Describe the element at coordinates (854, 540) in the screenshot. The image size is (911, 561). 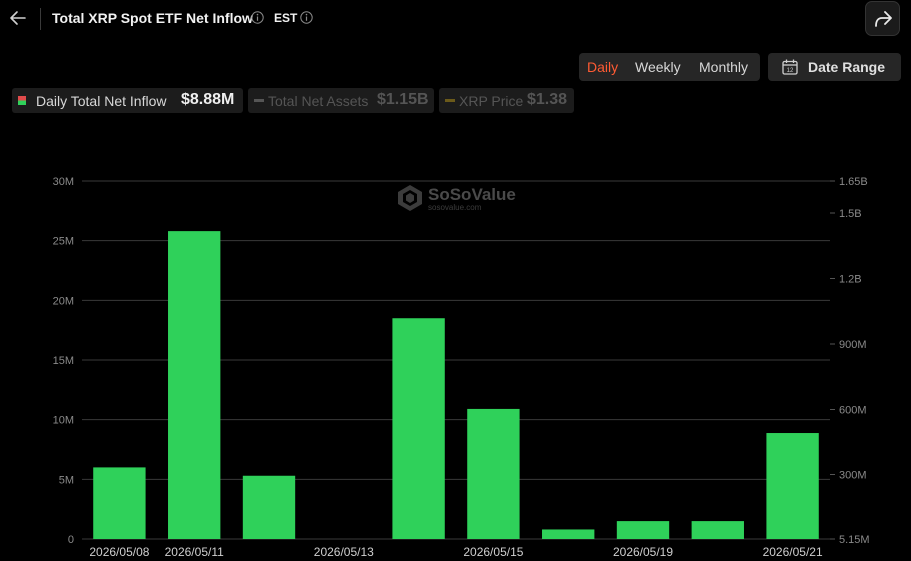
I see `y-right-tick-label: 5.15M` at that location.